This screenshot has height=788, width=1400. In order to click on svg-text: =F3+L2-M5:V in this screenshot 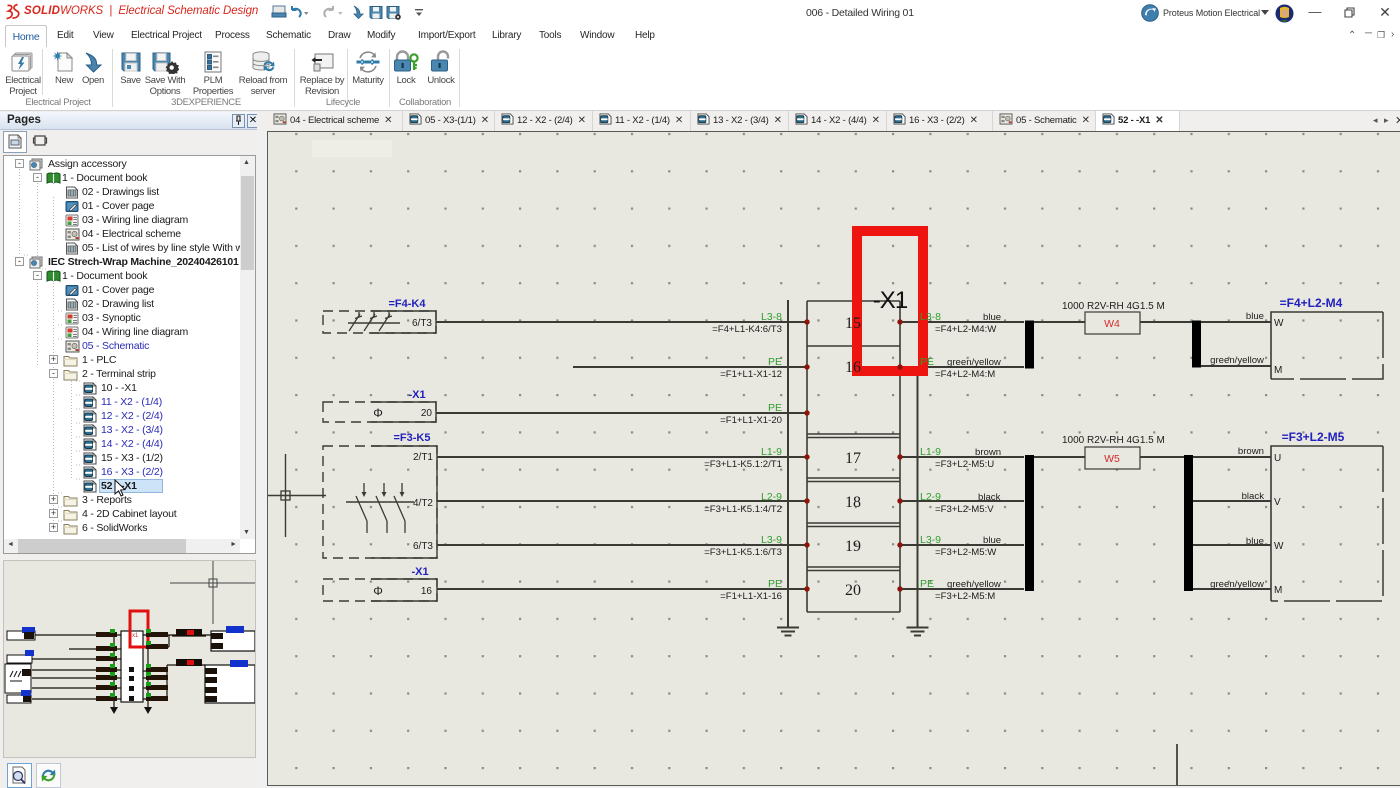, I will do `click(964, 509)`.